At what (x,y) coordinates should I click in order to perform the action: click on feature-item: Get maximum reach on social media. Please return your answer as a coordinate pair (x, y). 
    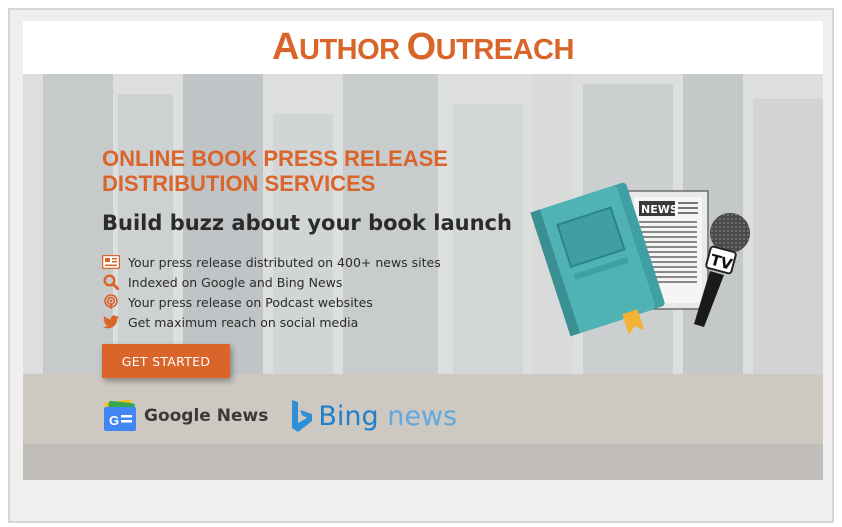
    Looking at the image, I should click on (271, 322).